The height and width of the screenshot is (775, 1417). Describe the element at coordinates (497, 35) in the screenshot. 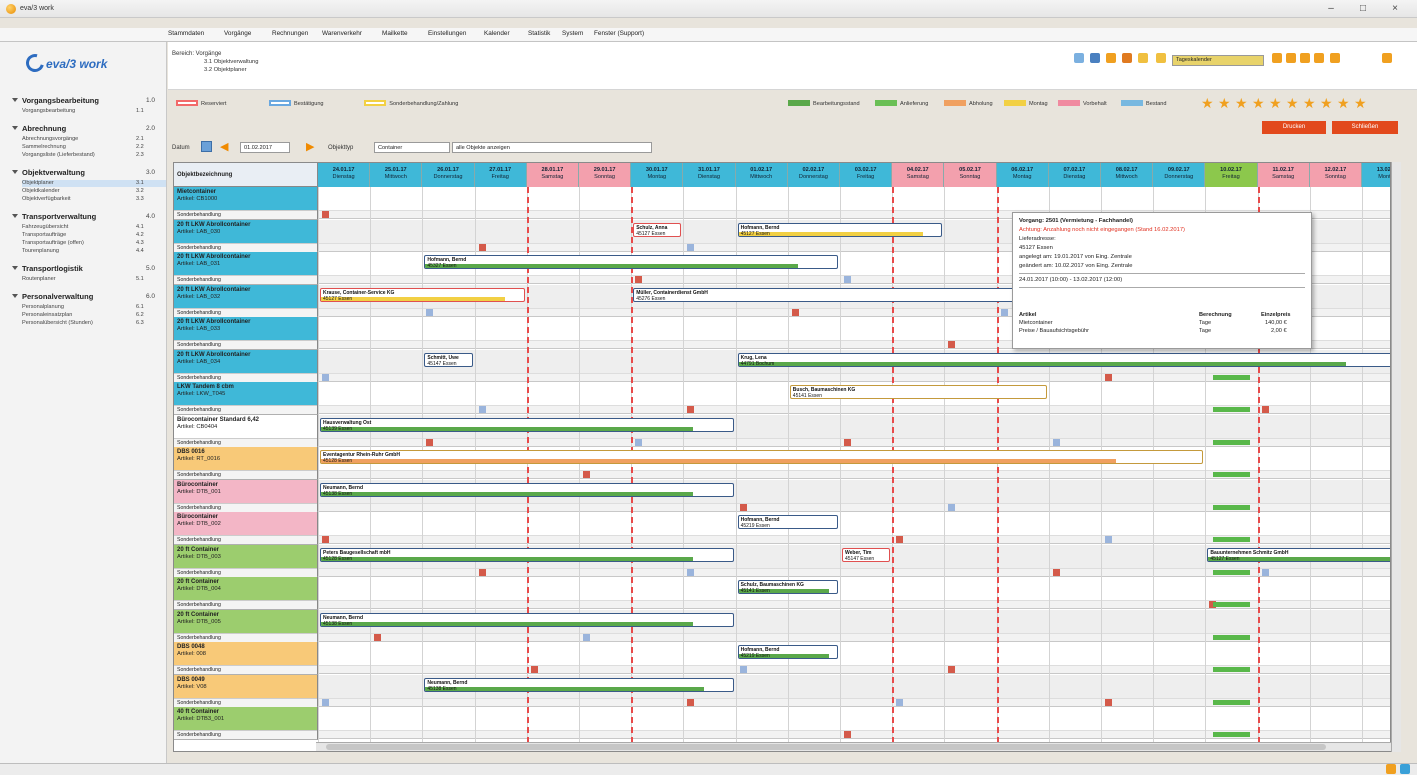

I see `menu-item: Kalender` at that location.